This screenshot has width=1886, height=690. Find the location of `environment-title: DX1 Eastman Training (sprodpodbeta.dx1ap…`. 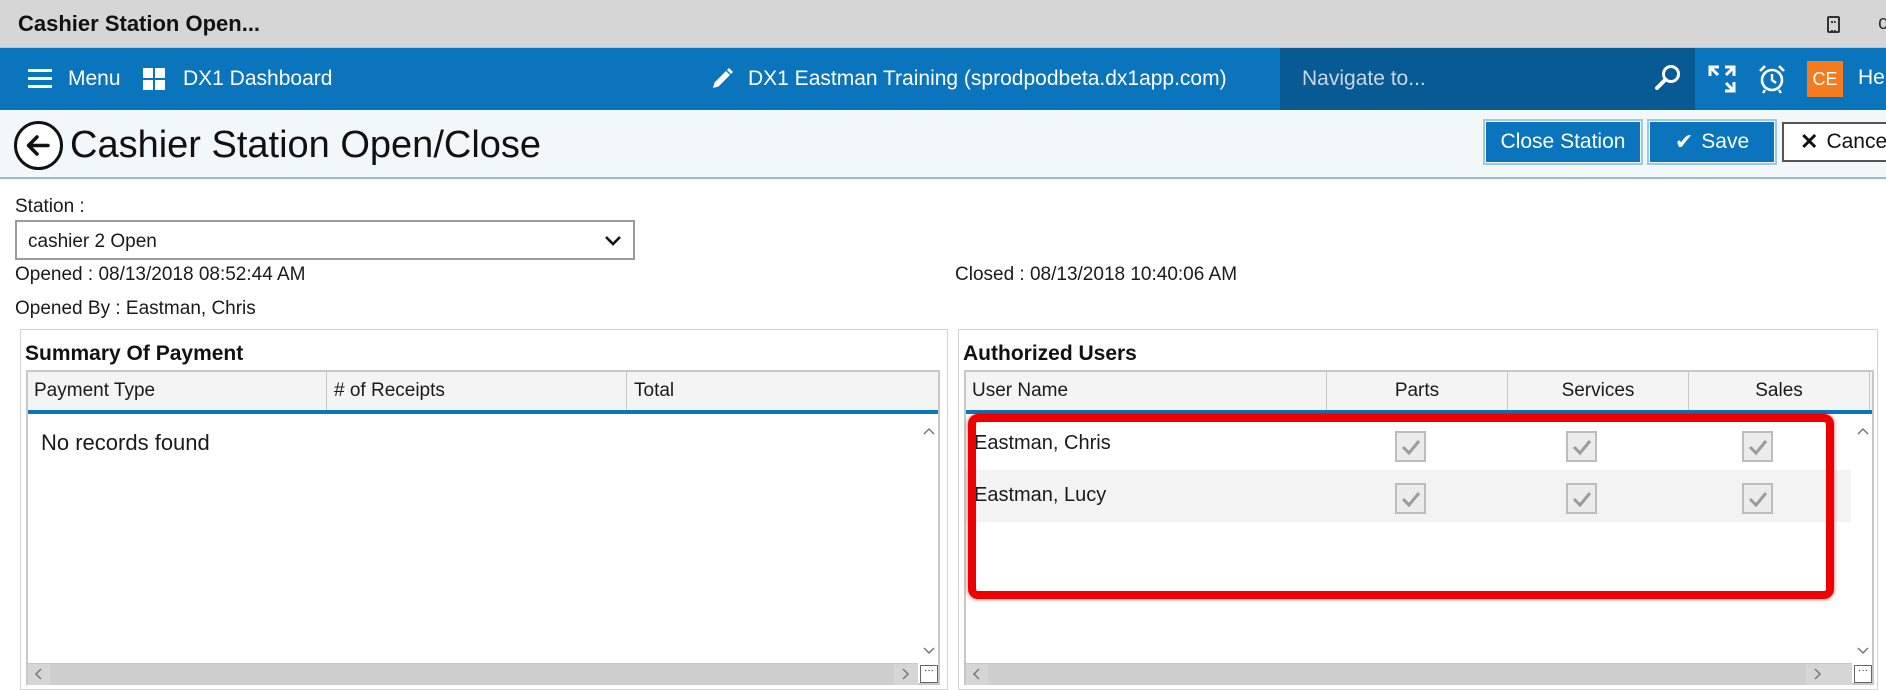

environment-title: DX1 Eastman Training (sprodpodbeta.dx1ap… is located at coordinates (968, 79).